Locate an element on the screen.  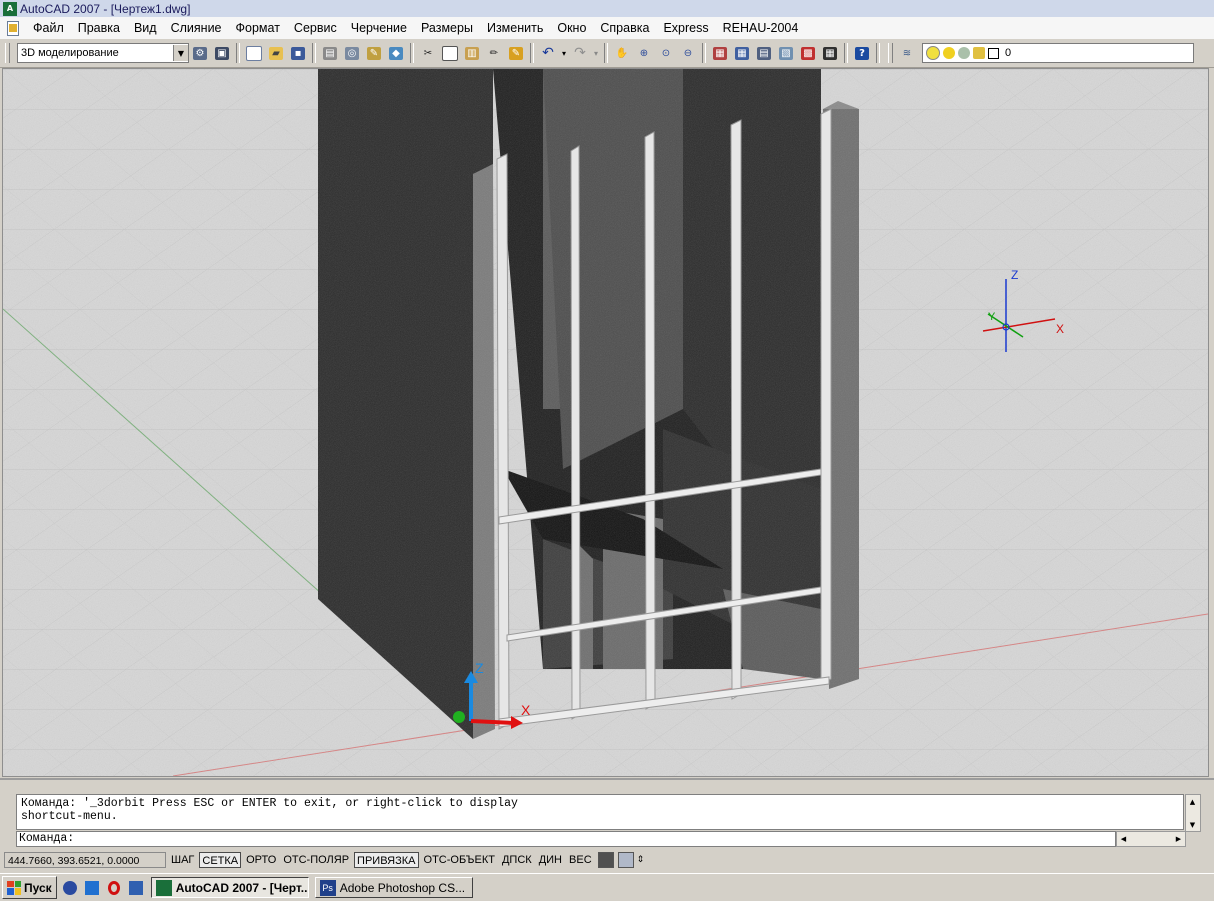
coordinates-display: 444.7660, 393.6521, 0.0000 is located at coordinates (85, 860).